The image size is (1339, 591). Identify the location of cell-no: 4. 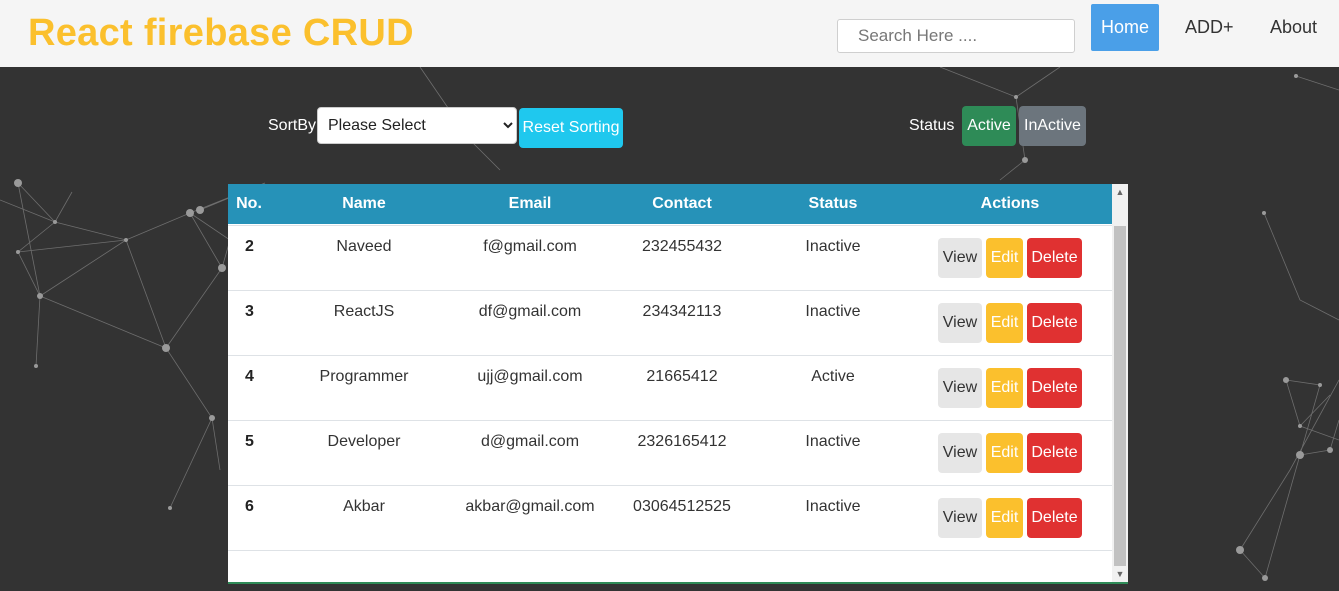
(249, 376).